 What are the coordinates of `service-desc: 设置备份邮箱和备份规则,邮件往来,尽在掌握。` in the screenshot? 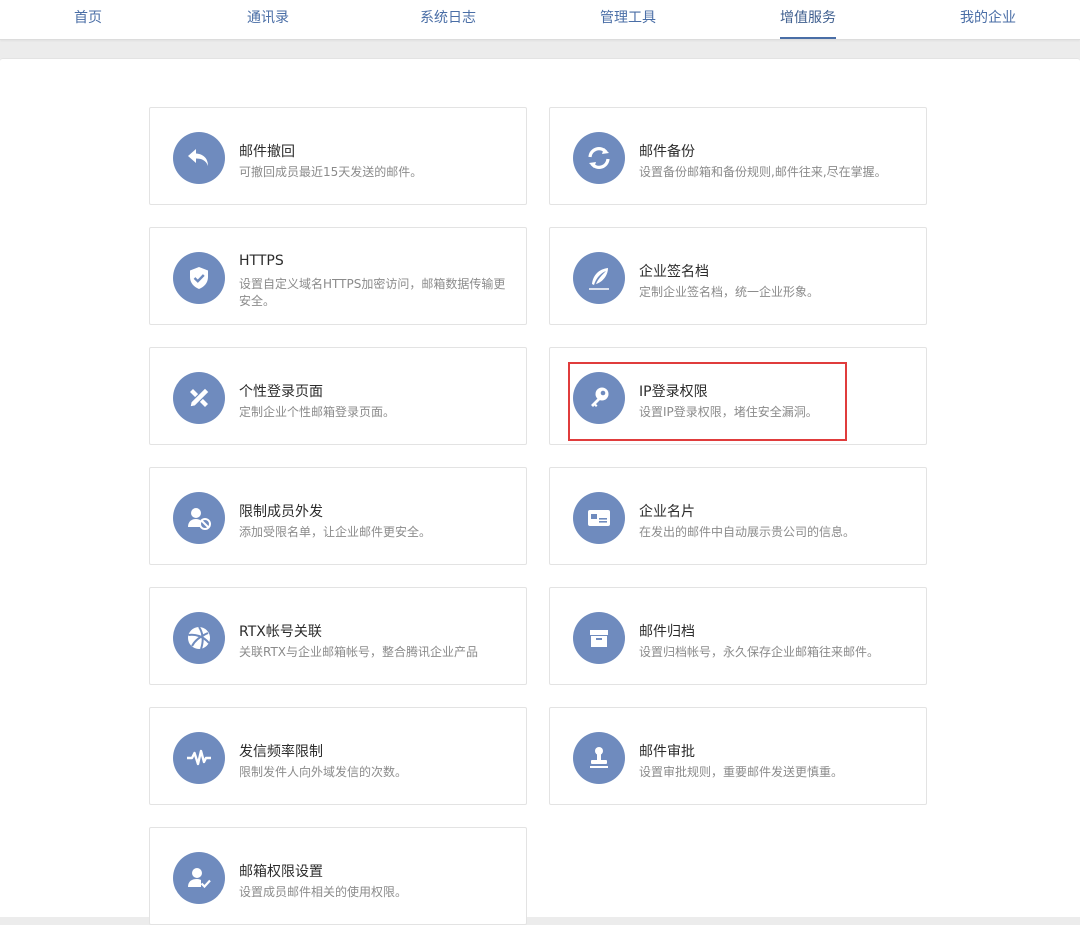 It's located at (763, 172).